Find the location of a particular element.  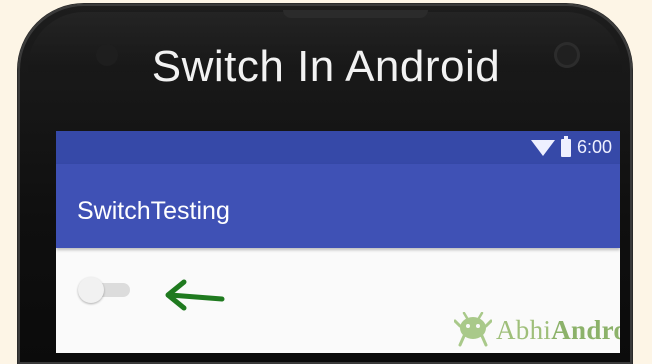

status-bar: 6:00 is located at coordinates (338, 147).